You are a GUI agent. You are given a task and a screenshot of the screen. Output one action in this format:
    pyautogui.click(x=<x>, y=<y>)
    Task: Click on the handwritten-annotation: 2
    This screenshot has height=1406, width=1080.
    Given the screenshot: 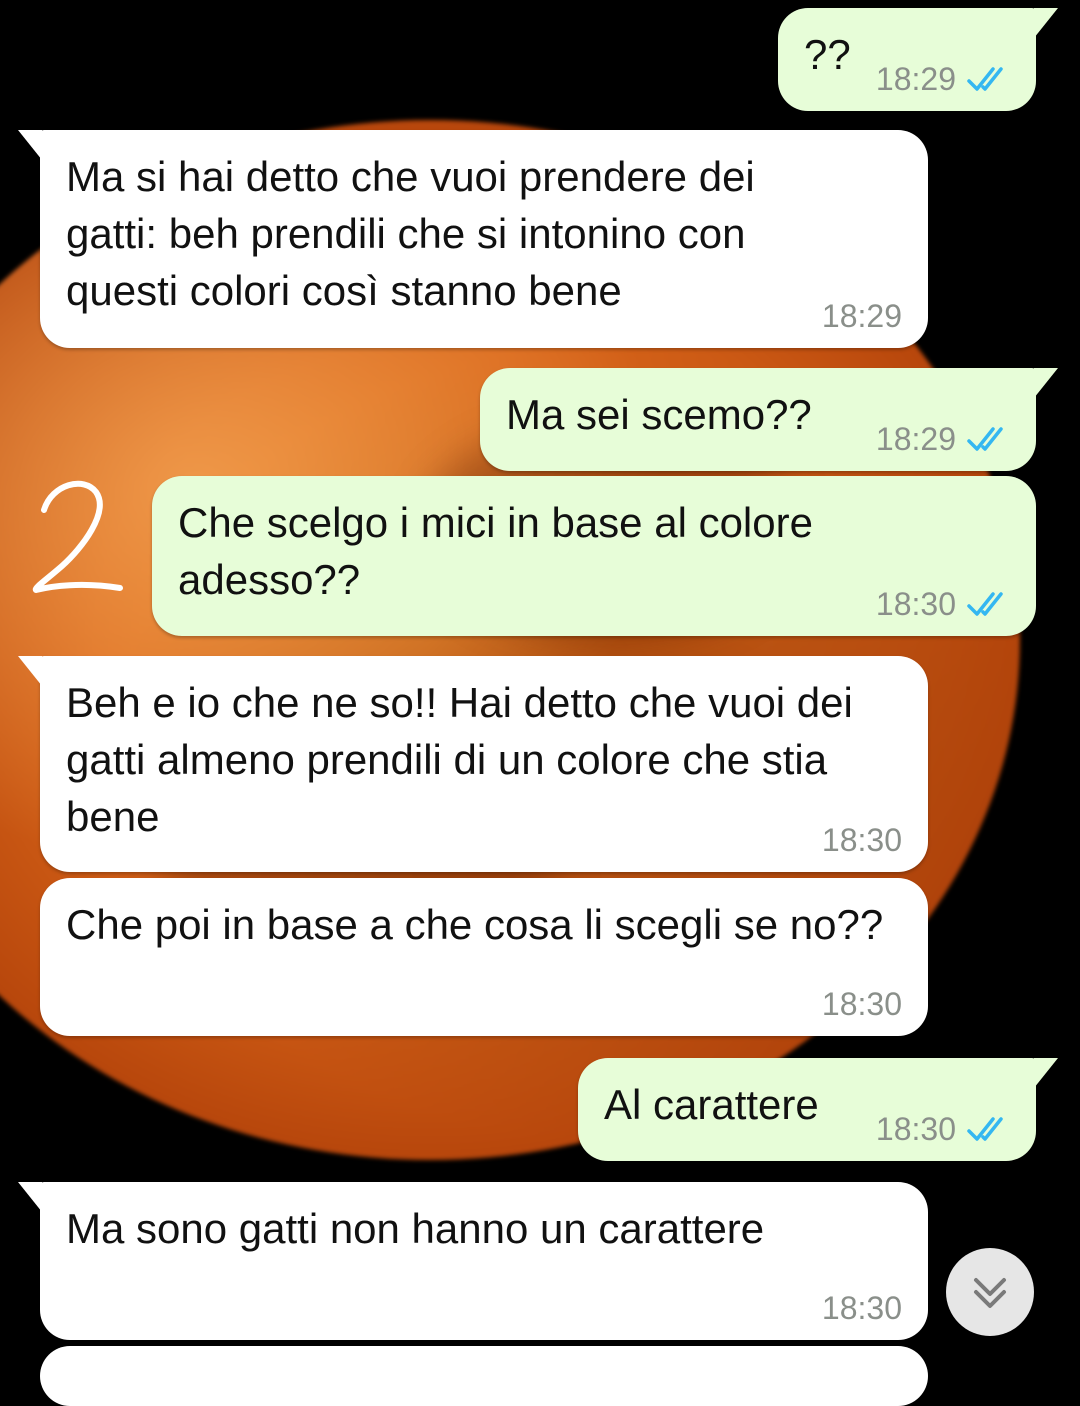 What is the action you would take?
    pyautogui.click(x=77, y=536)
    